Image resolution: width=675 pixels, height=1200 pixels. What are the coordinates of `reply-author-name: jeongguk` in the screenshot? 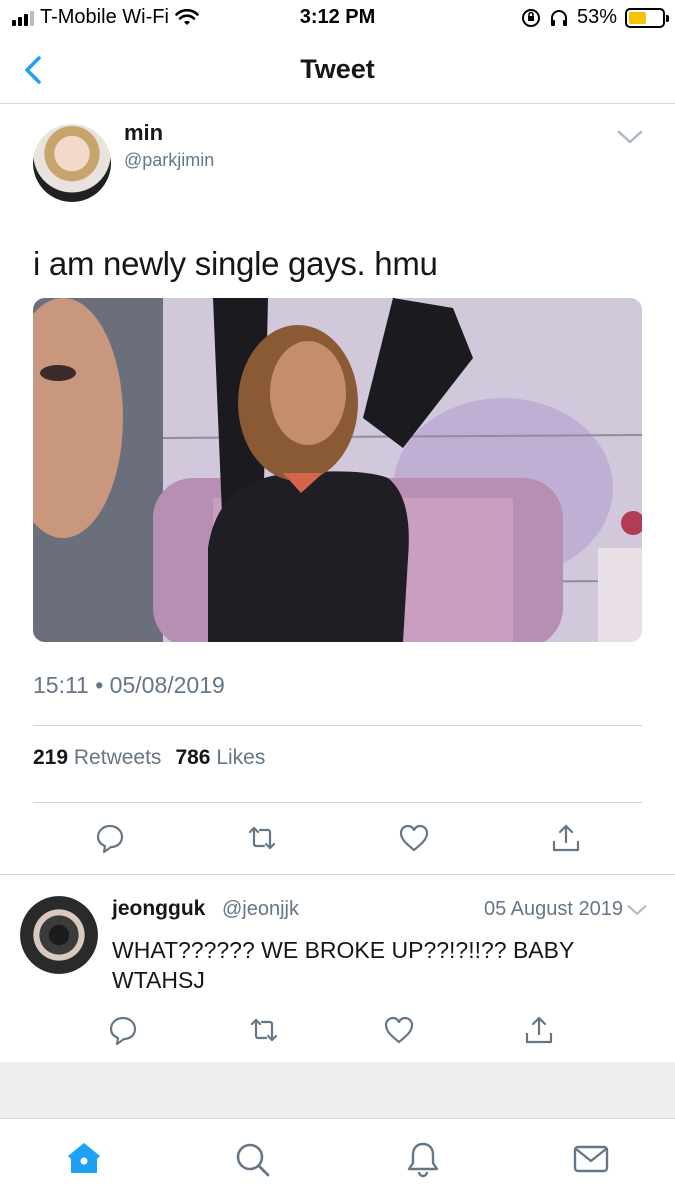 It's located at (158, 909).